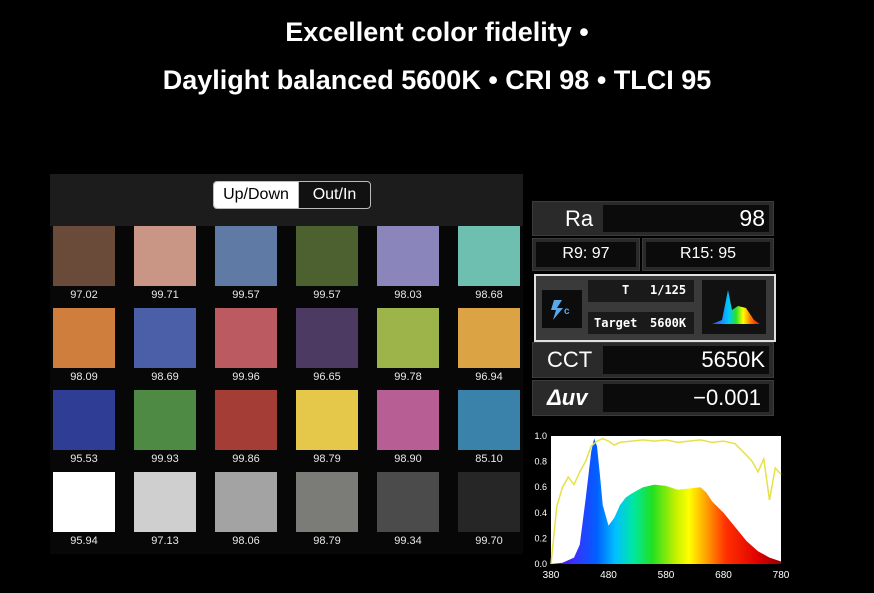  What do you see at coordinates (653, 398) in the screenshot?
I see `duv-box: Δuv −0.001` at bounding box center [653, 398].